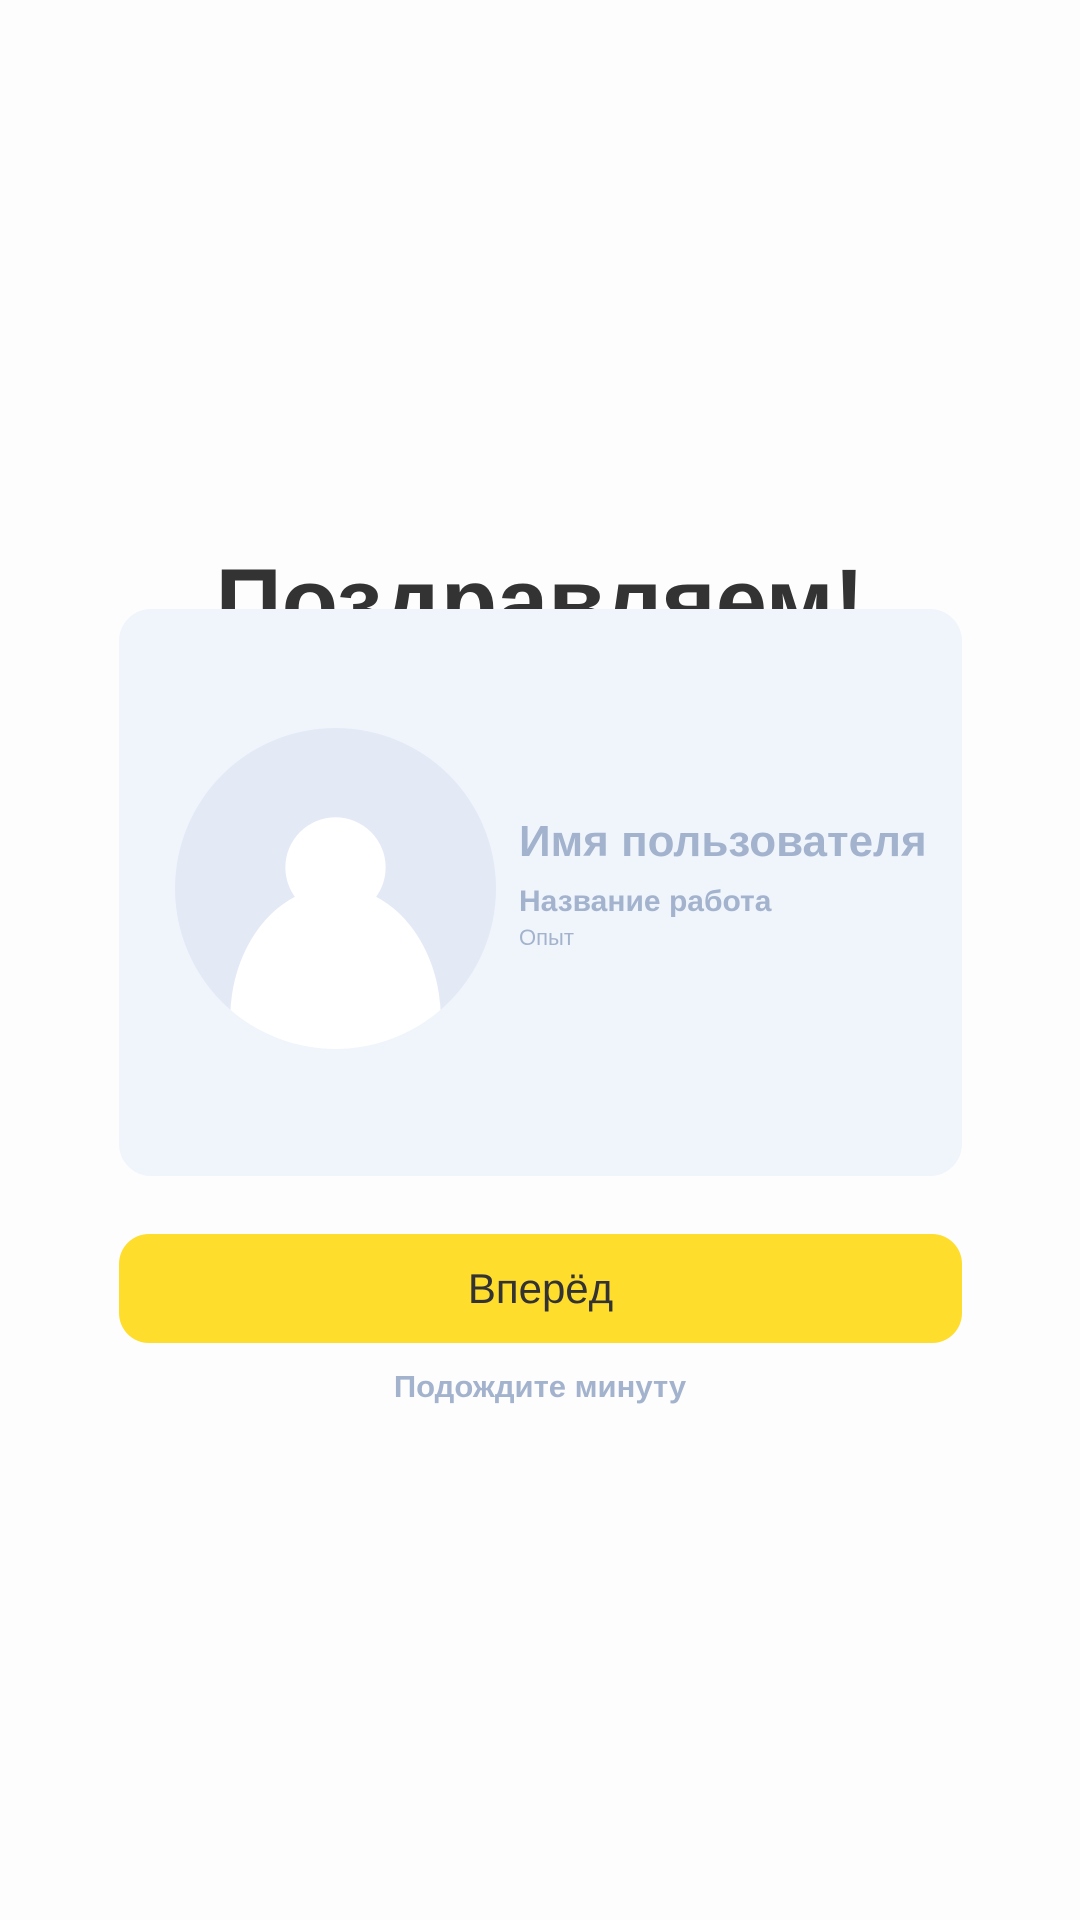 The height and width of the screenshot is (1920, 1080). Describe the element at coordinates (645, 901) in the screenshot. I see `job-title: Название работа` at that location.